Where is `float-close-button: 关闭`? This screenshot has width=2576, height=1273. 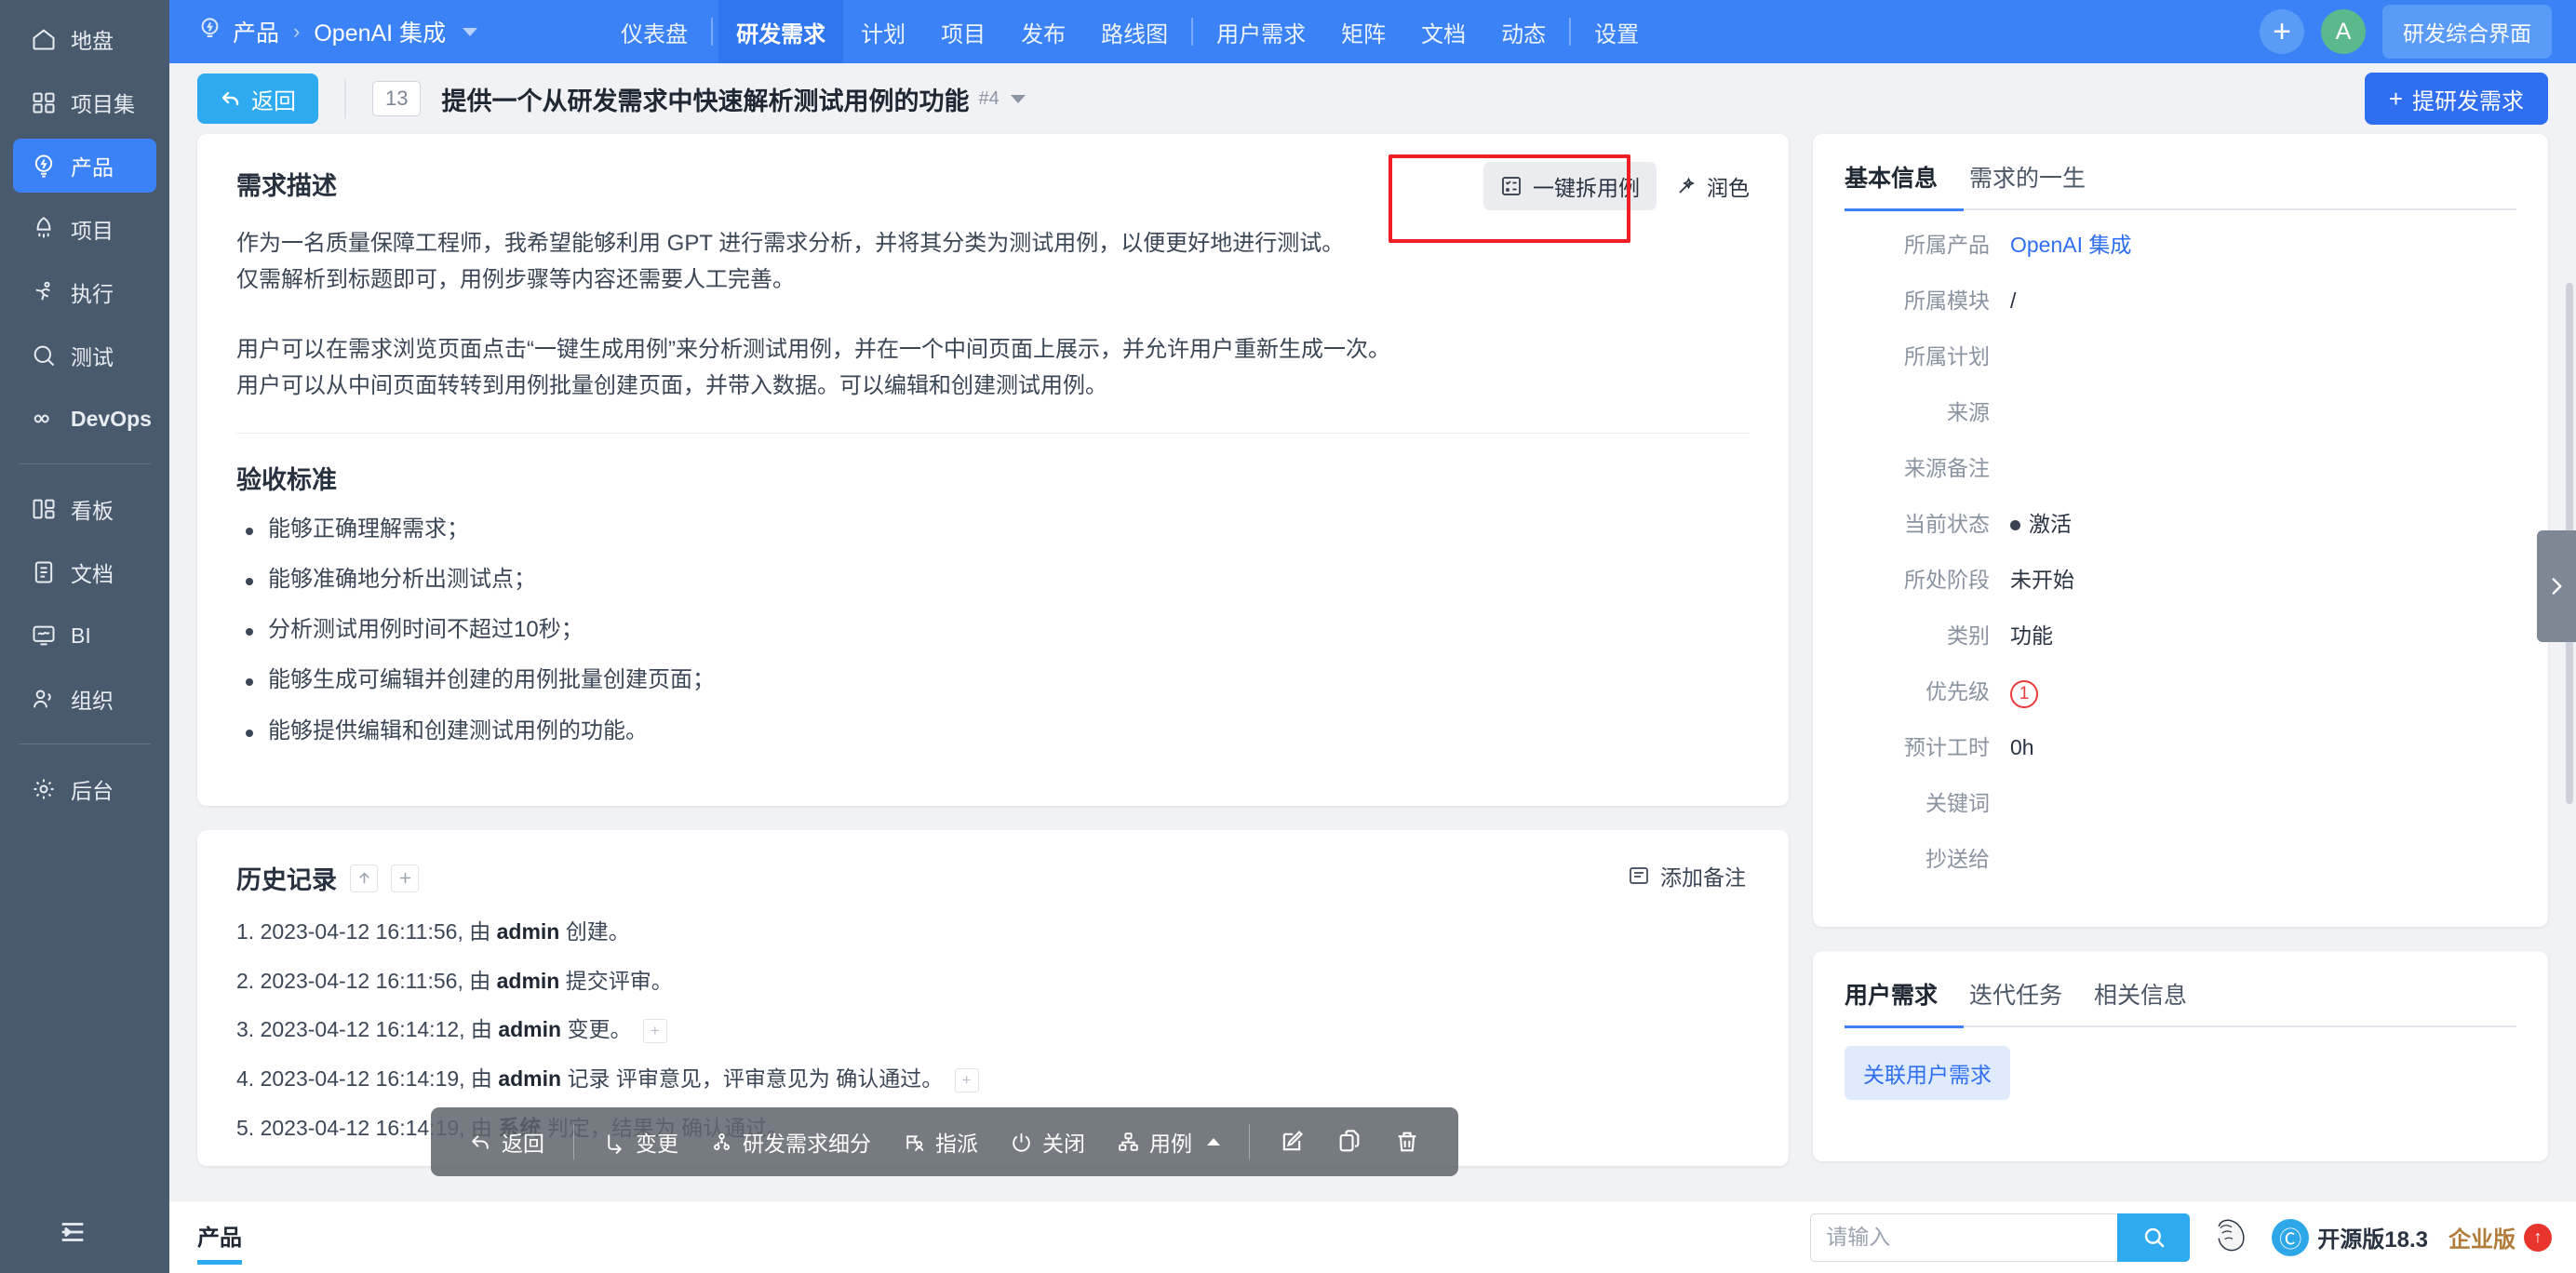 float-close-button: 关闭 is located at coordinates (1047, 1142).